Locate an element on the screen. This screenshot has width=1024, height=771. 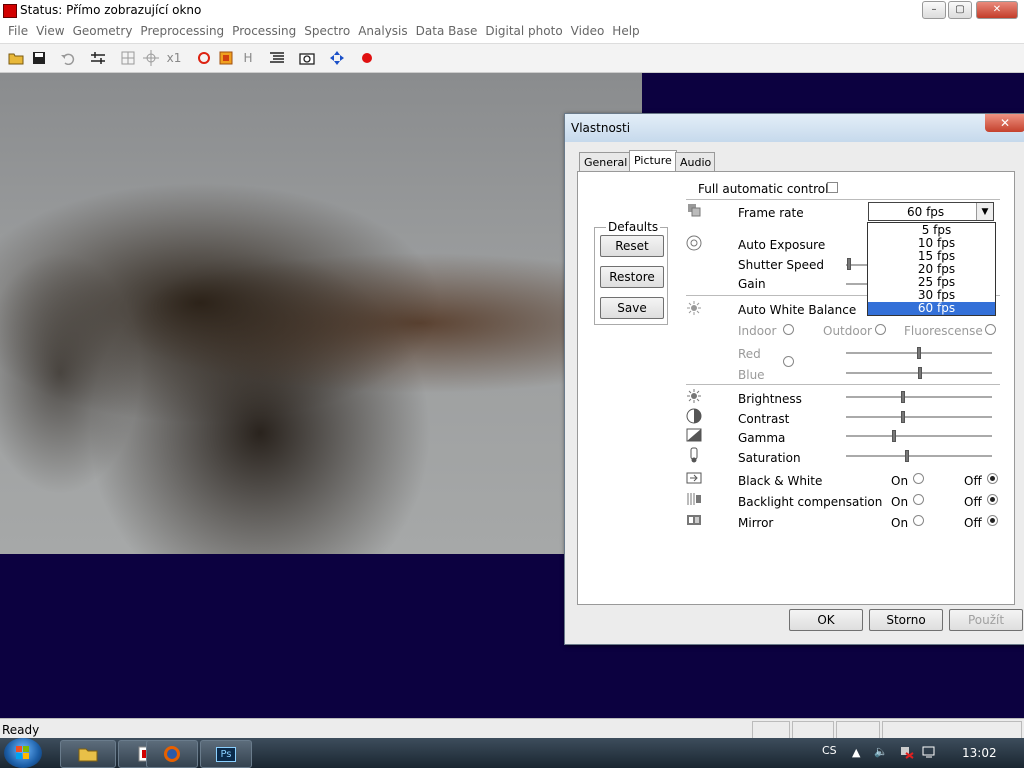
firefox-task-icon is located at coordinates (172, 754).